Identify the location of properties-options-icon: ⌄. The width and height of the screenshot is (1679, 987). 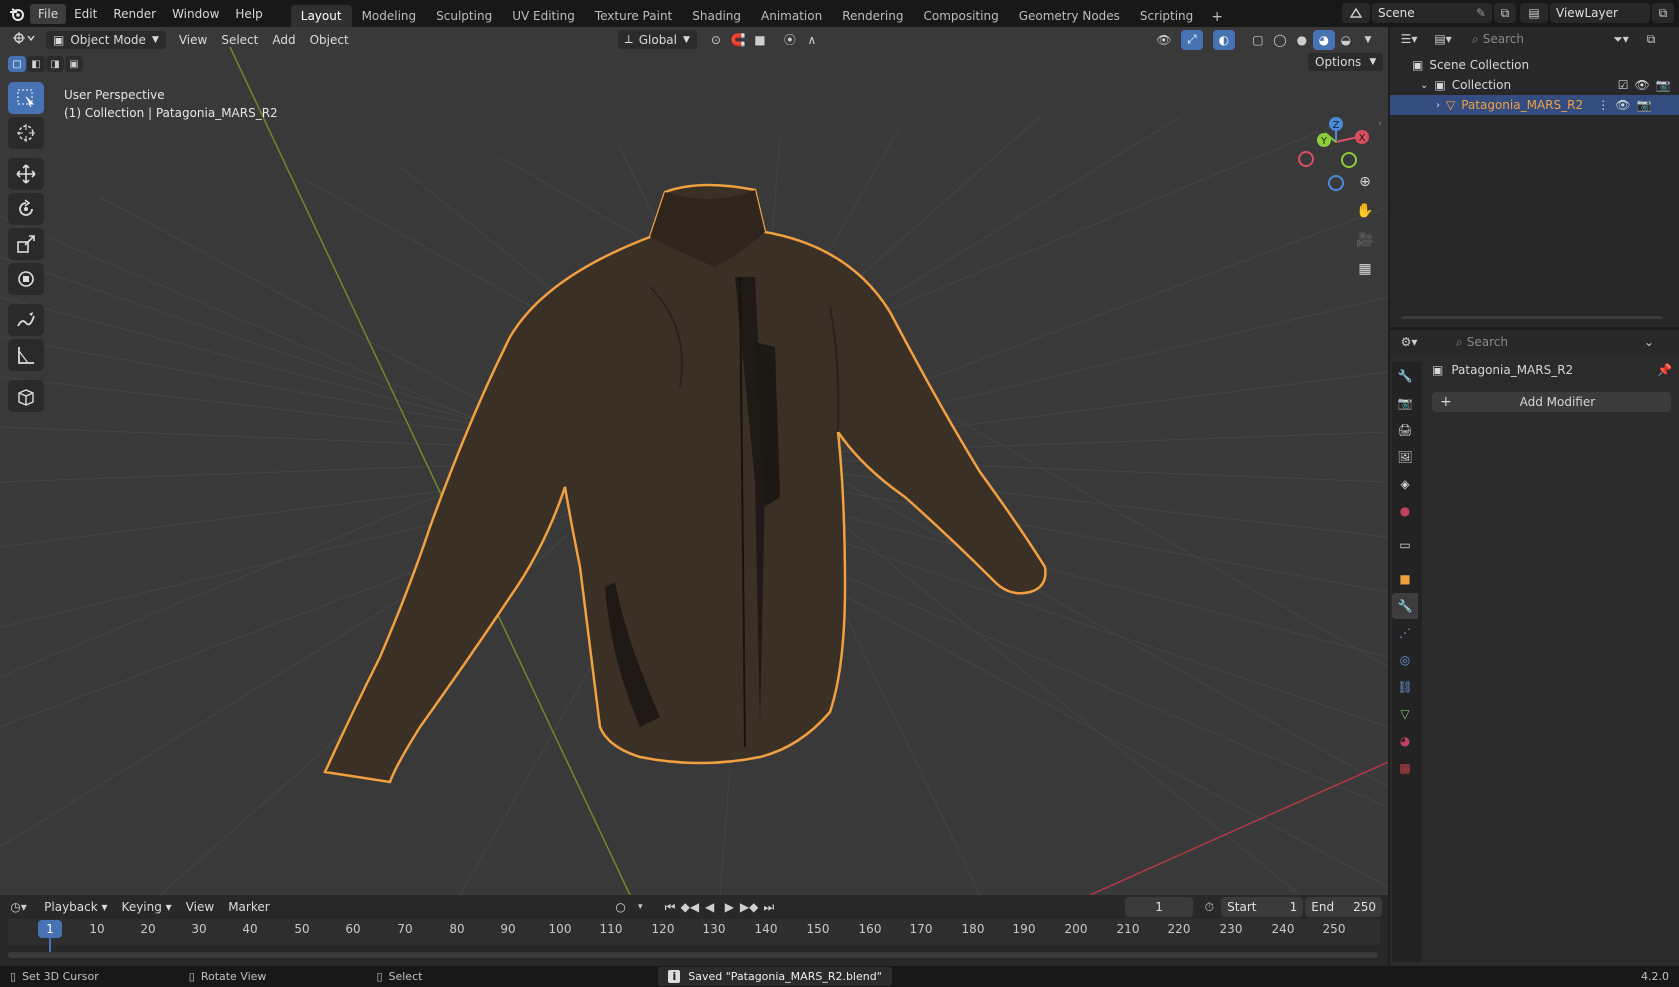
(1649, 342).